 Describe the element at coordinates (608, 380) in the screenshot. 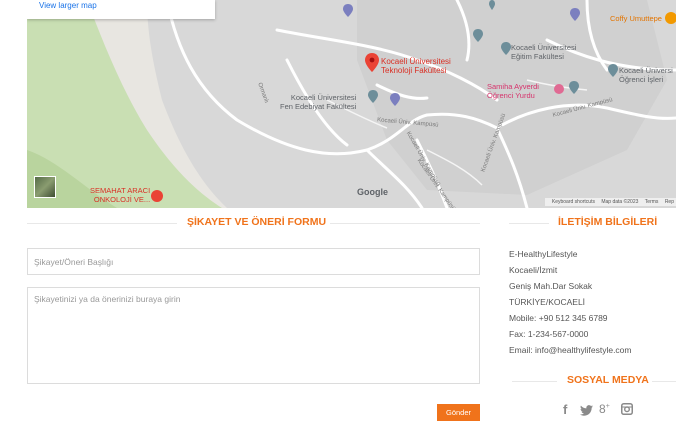

I see `social-title: SOSYAL MEDYA` at that location.